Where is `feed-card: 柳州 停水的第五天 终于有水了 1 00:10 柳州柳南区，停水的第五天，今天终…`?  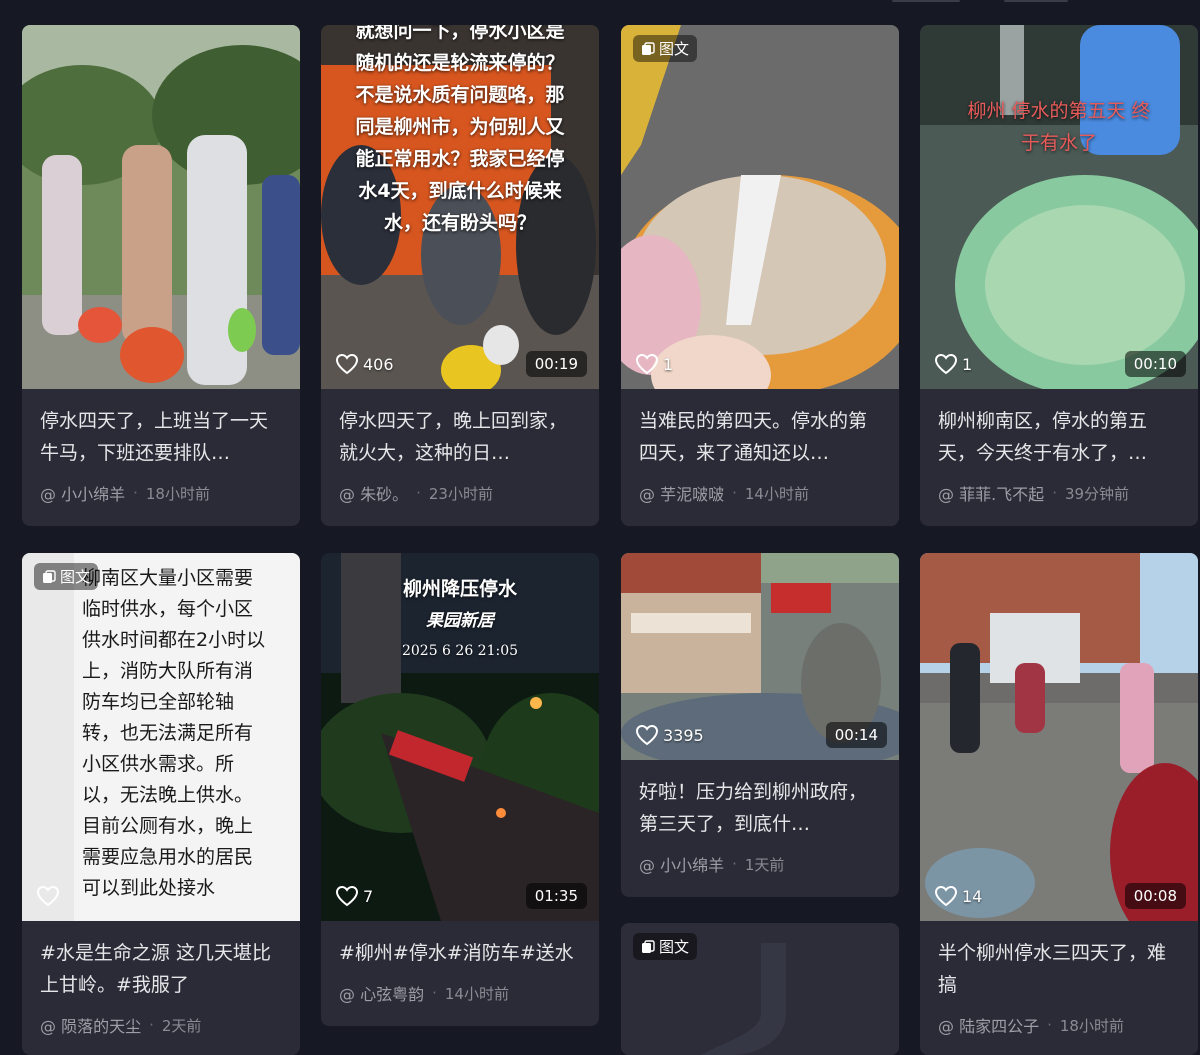 feed-card: 柳州 停水的第五天 终于有水了 1 00:10 柳州柳南区，停水的第五天，今天终… is located at coordinates (1059, 275).